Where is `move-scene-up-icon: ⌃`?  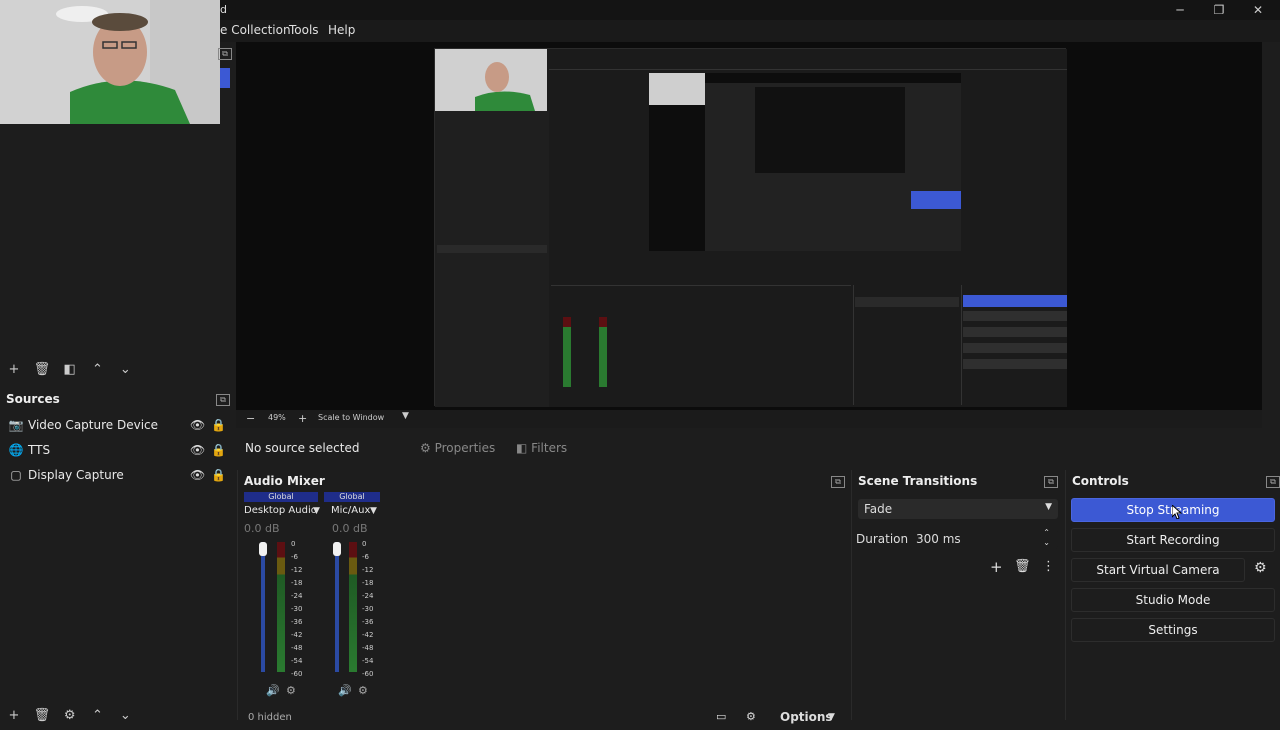
move-scene-up-icon: ⌃ is located at coordinates (97, 369).